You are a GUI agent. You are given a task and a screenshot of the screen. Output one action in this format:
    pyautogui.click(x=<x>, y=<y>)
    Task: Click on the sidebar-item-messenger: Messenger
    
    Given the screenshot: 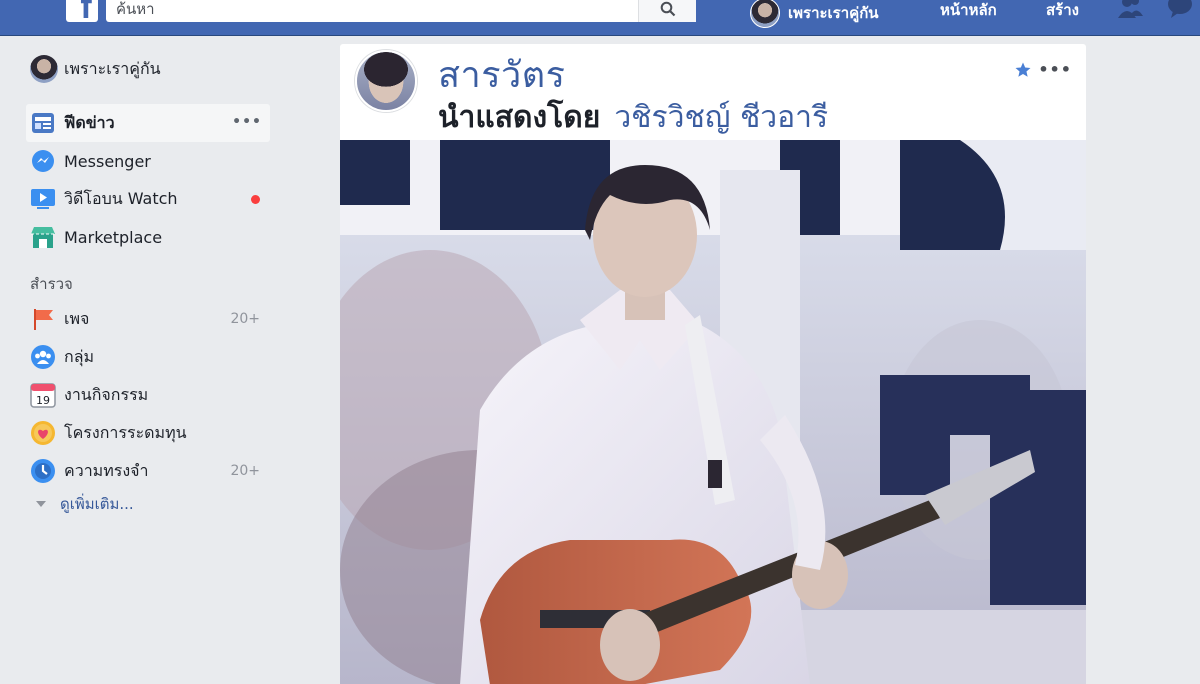 What is the action you would take?
    pyautogui.click(x=148, y=161)
    